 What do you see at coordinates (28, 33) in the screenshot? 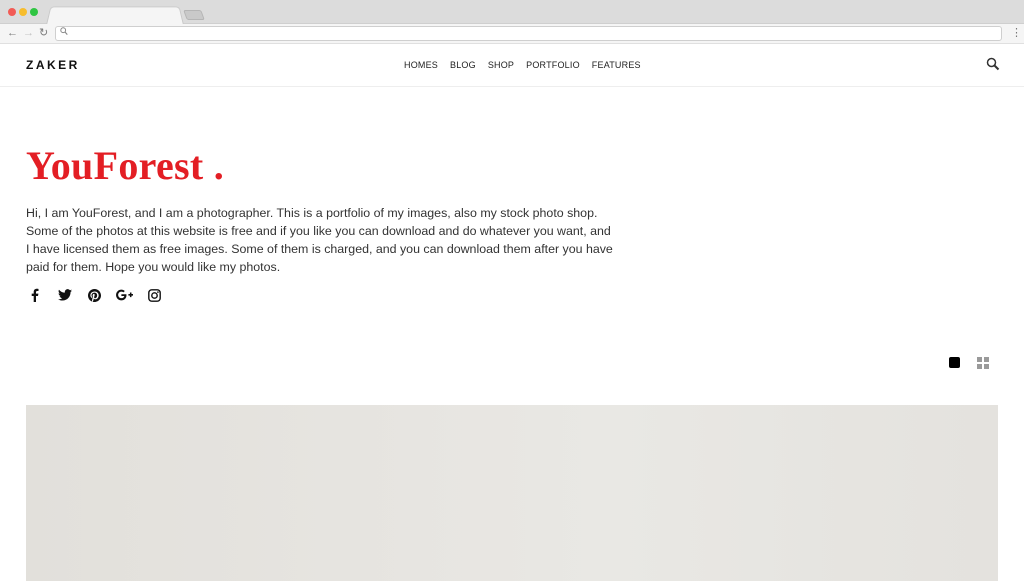
I see `forward-arrow-icon: →` at bounding box center [28, 33].